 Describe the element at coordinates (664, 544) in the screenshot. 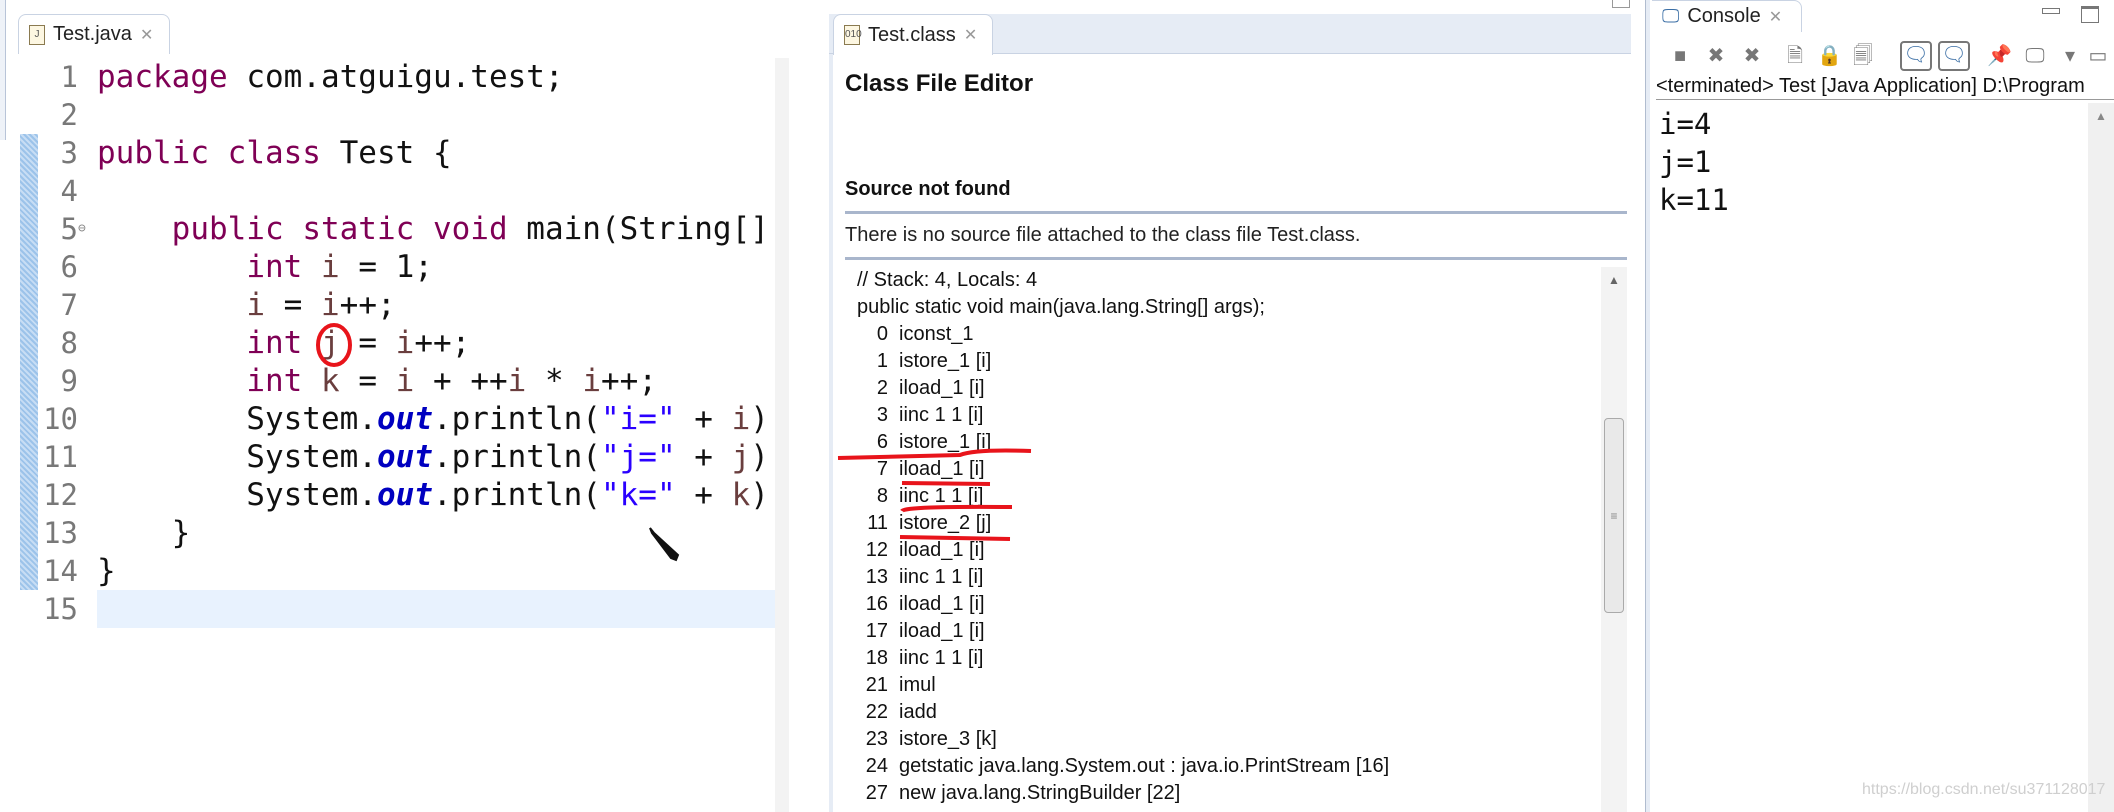

I see `mouse-cursor-icon` at that location.